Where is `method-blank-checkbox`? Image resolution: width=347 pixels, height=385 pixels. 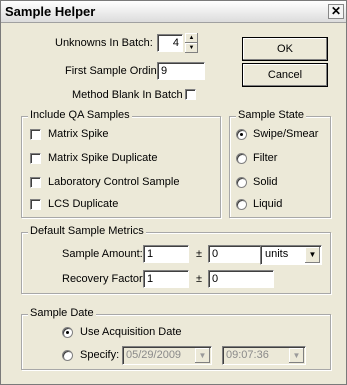 method-blank-checkbox is located at coordinates (190, 94).